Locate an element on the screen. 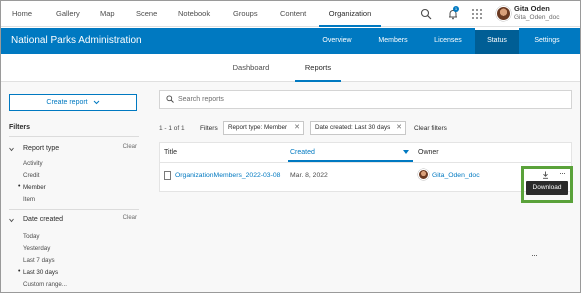 The image size is (581, 293). date-created-clear: Clear is located at coordinates (130, 218).